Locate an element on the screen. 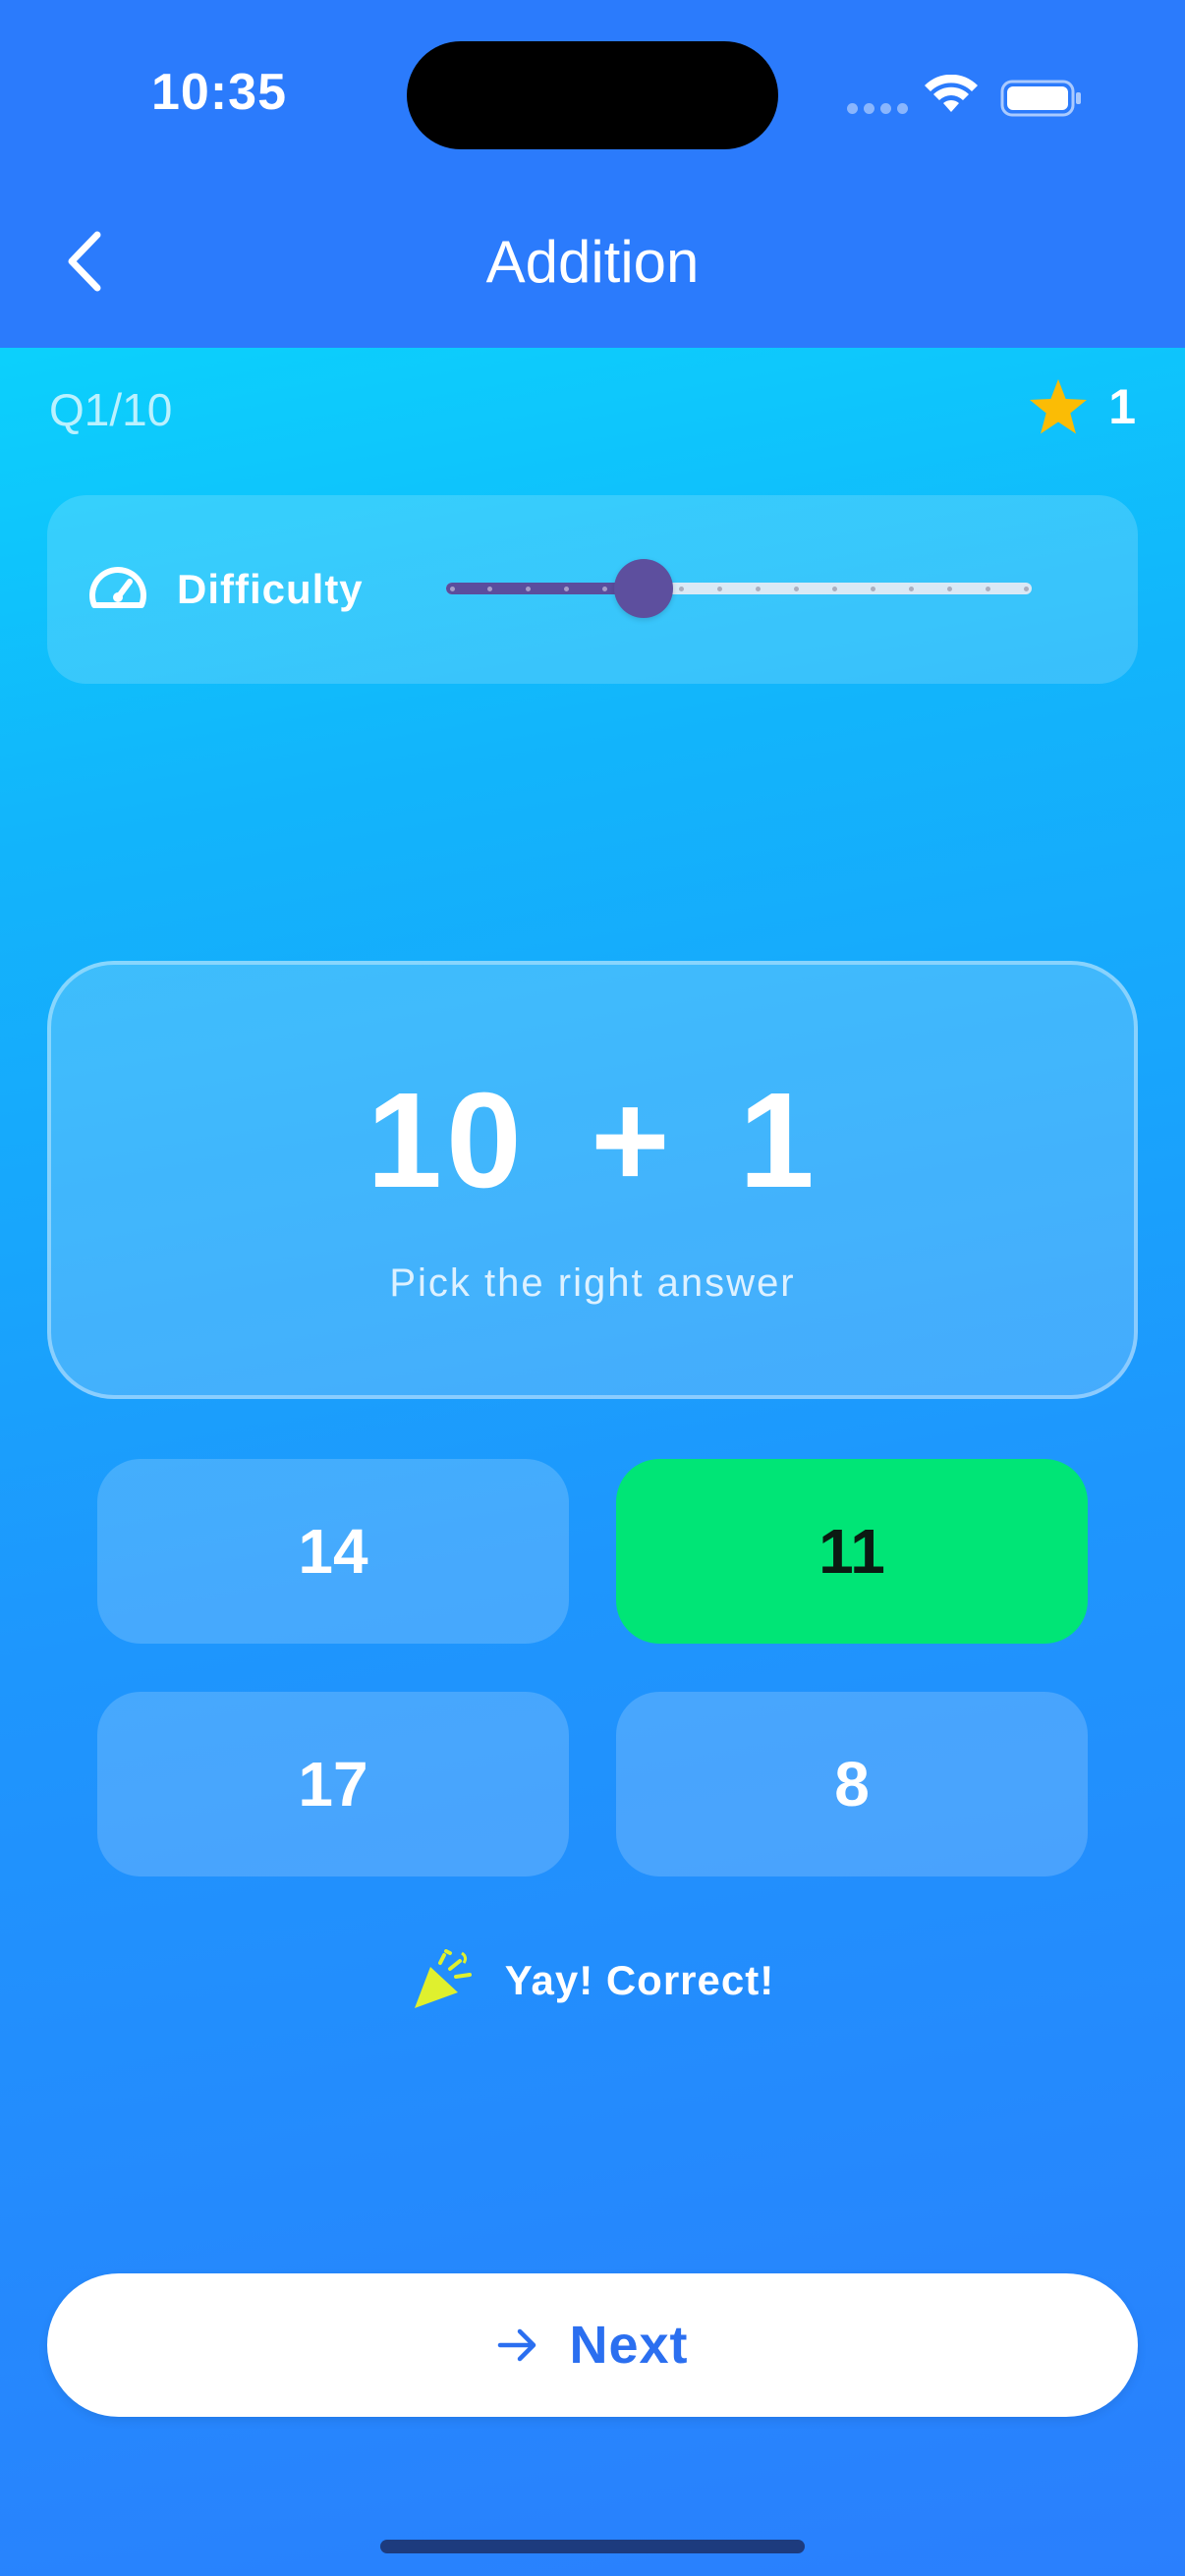 The image size is (1185, 2576). home-indicator is located at coordinates (592, 2546).